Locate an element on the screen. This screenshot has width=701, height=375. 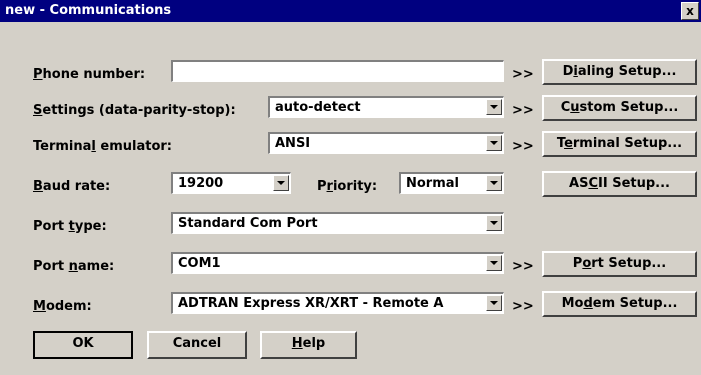
port-type-select: Standard Com Port is located at coordinates (337, 223).